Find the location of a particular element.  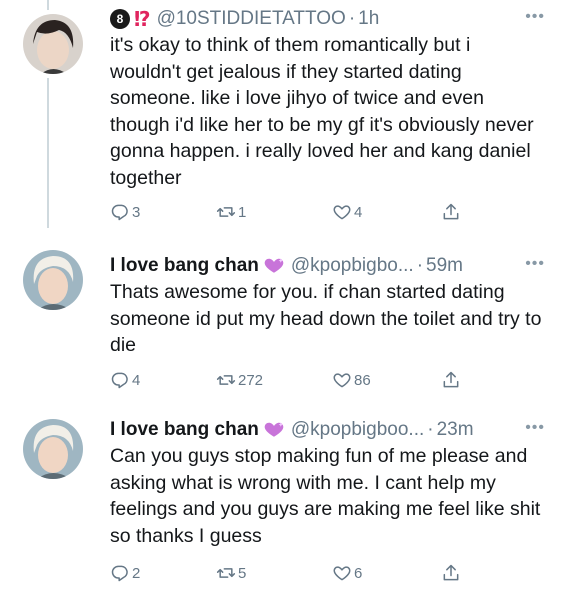

like-button: 86 is located at coordinates (351, 380).